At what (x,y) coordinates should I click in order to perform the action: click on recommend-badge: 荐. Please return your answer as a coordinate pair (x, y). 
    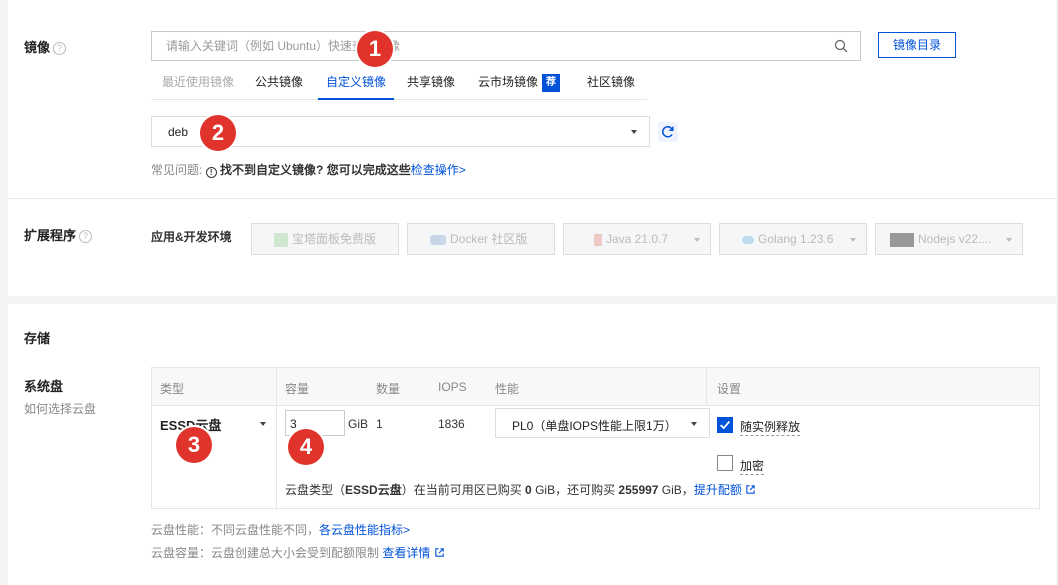
    Looking at the image, I should click on (551, 83).